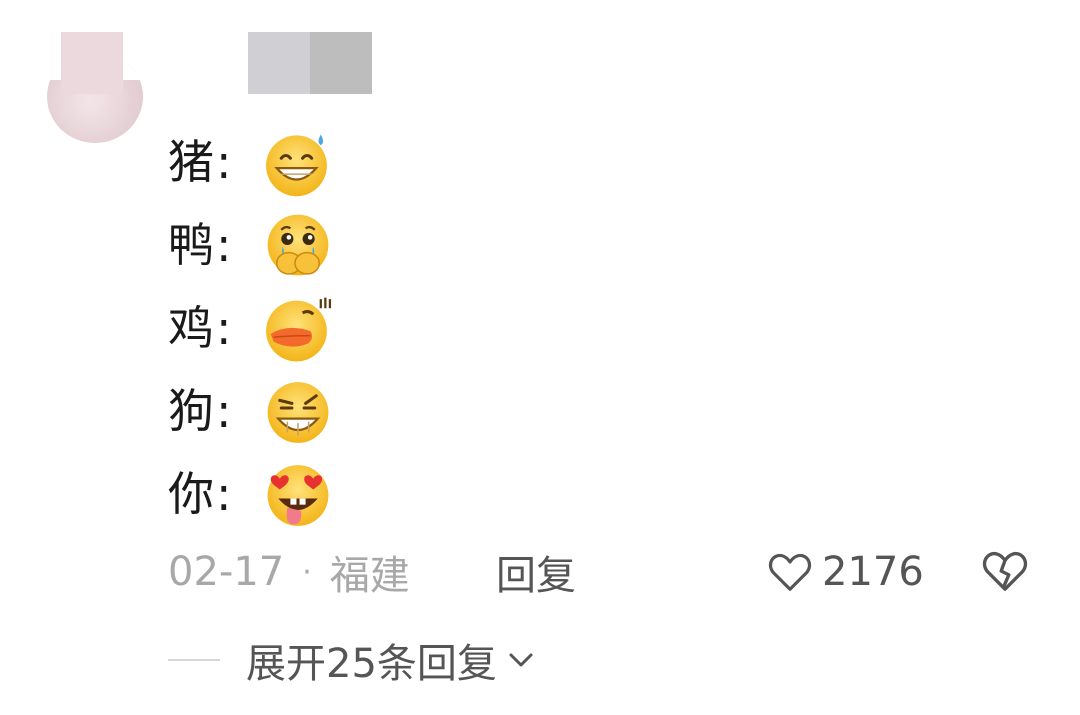 The image size is (1080, 715). I want to click on comment-line: 鸡:, so click(252, 327).